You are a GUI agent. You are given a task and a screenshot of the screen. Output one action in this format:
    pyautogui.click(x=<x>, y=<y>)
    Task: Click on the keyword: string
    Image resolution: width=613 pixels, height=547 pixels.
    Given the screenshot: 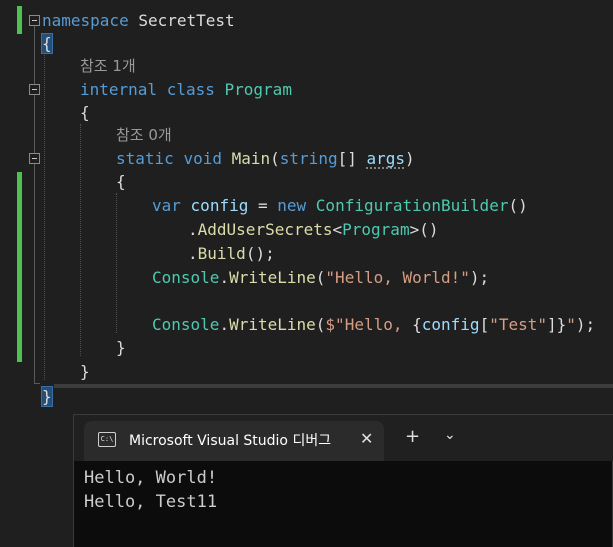 What is the action you would take?
    pyautogui.click(x=308, y=158)
    